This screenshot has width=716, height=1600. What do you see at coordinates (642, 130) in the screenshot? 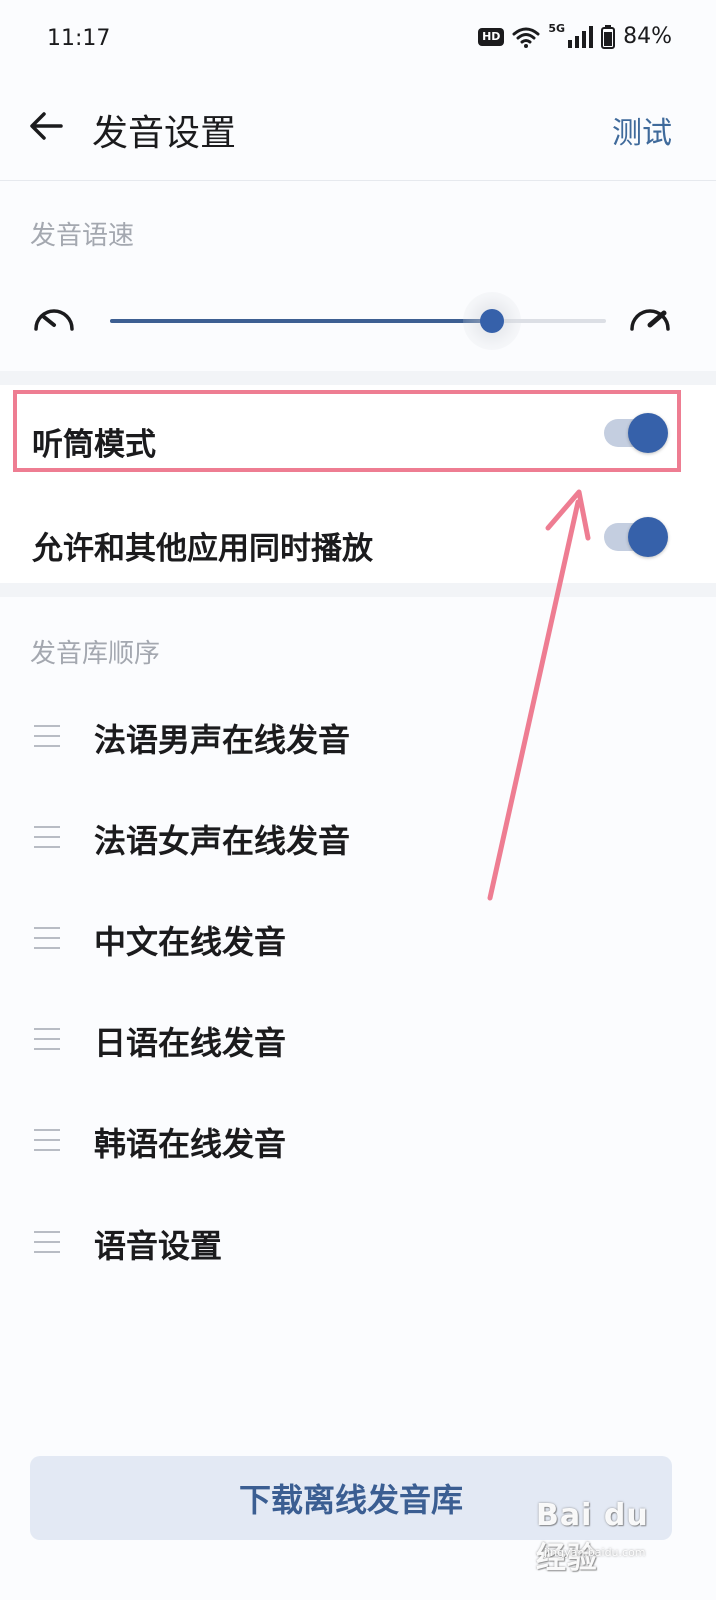
I see `test-button: 测试` at bounding box center [642, 130].